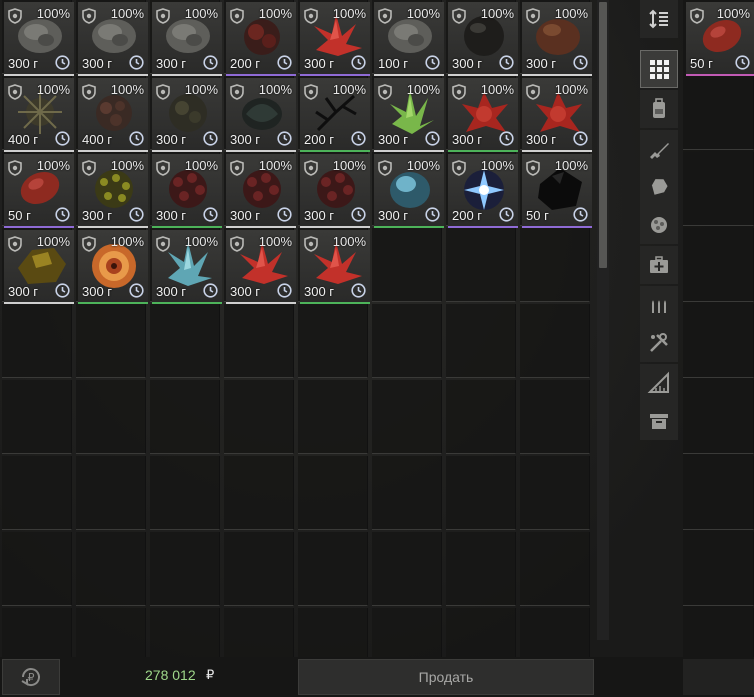 The height and width of the screenshot is (697, 754). I want to click on category-grid-button, so click(659, 69).